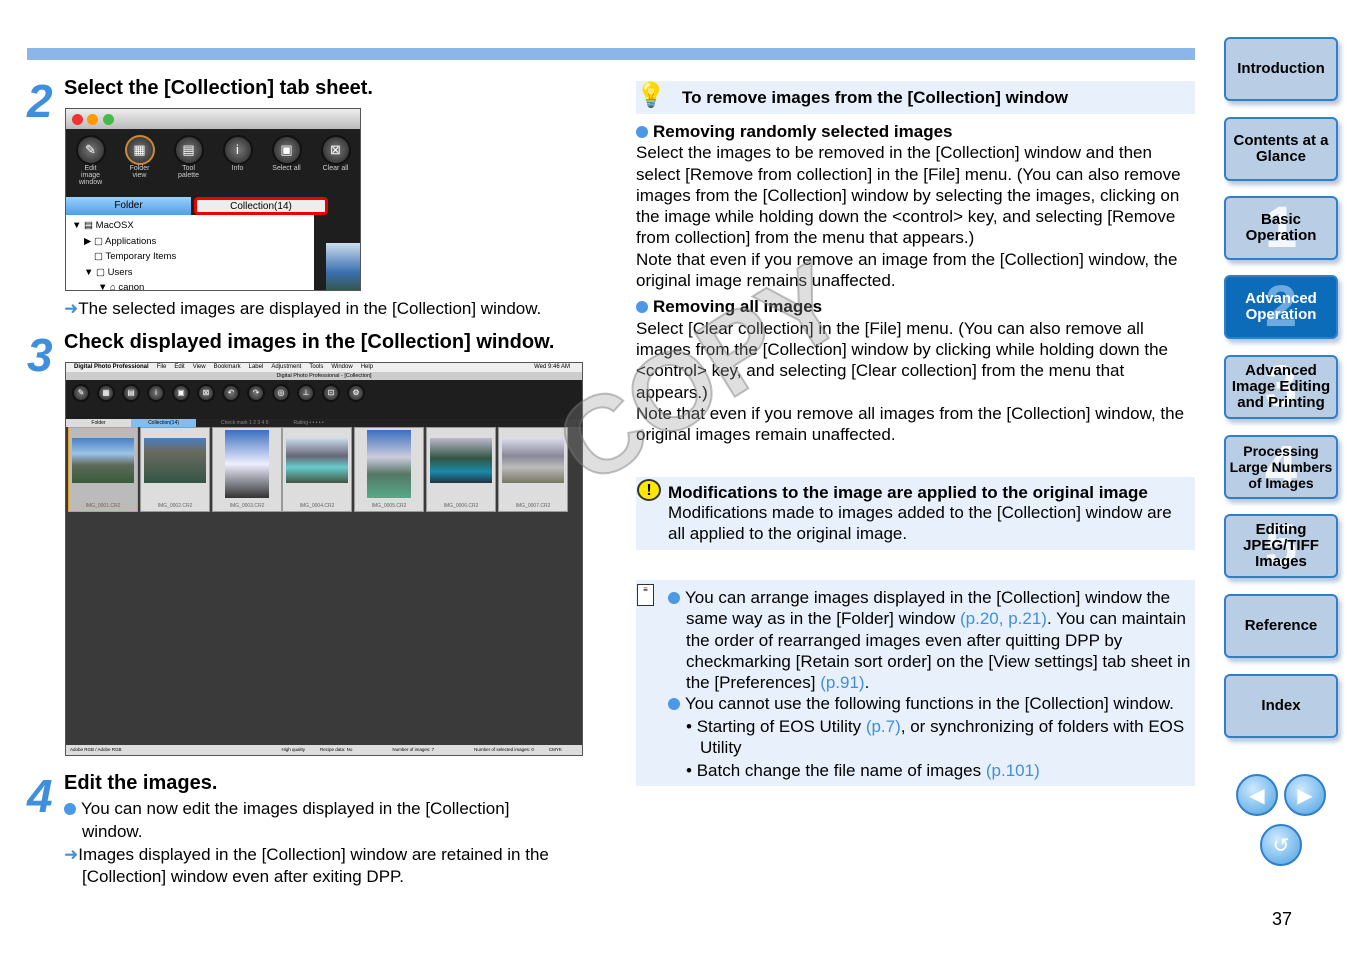 The image size is (1350, 954). I want to click on previous-page-button: ◀, so click(1257, 795).